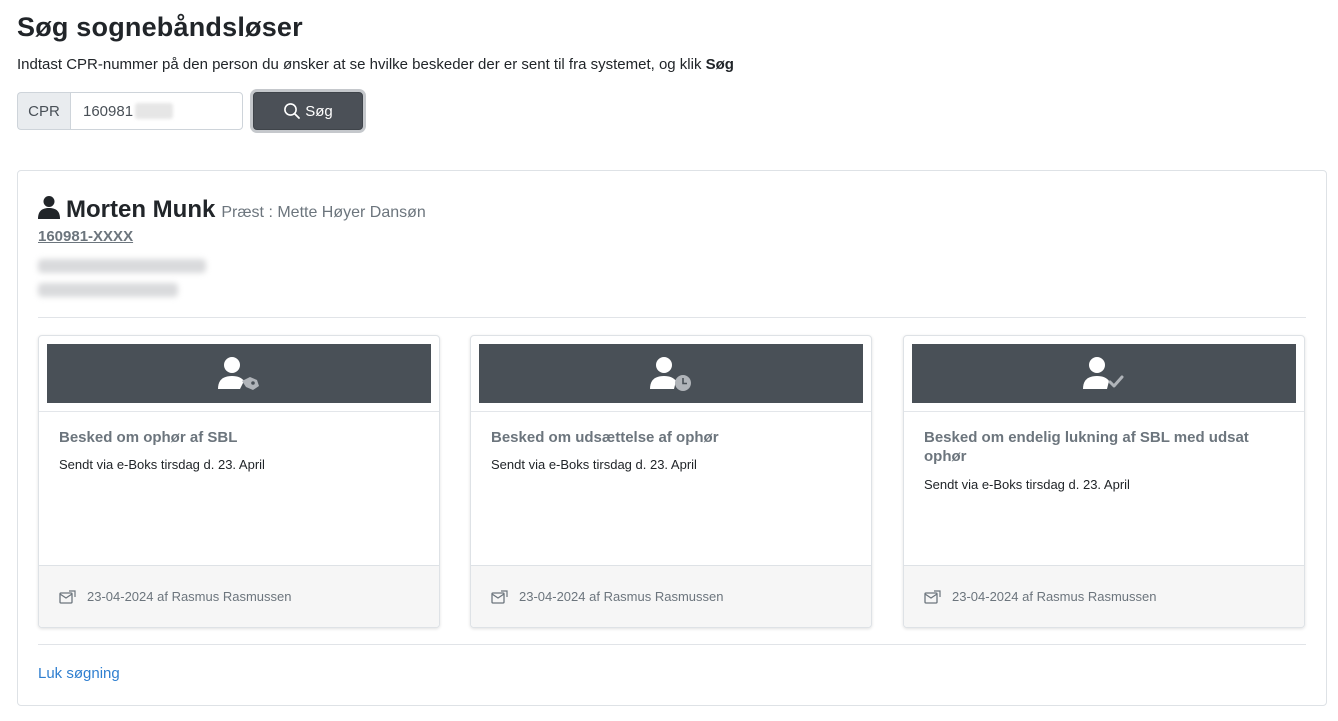 The image size is (1338, 721). Describe the element at coordinates (85, 236) in the screenshot. I see `person-cpr-link: 160981-XXXX` at that location.